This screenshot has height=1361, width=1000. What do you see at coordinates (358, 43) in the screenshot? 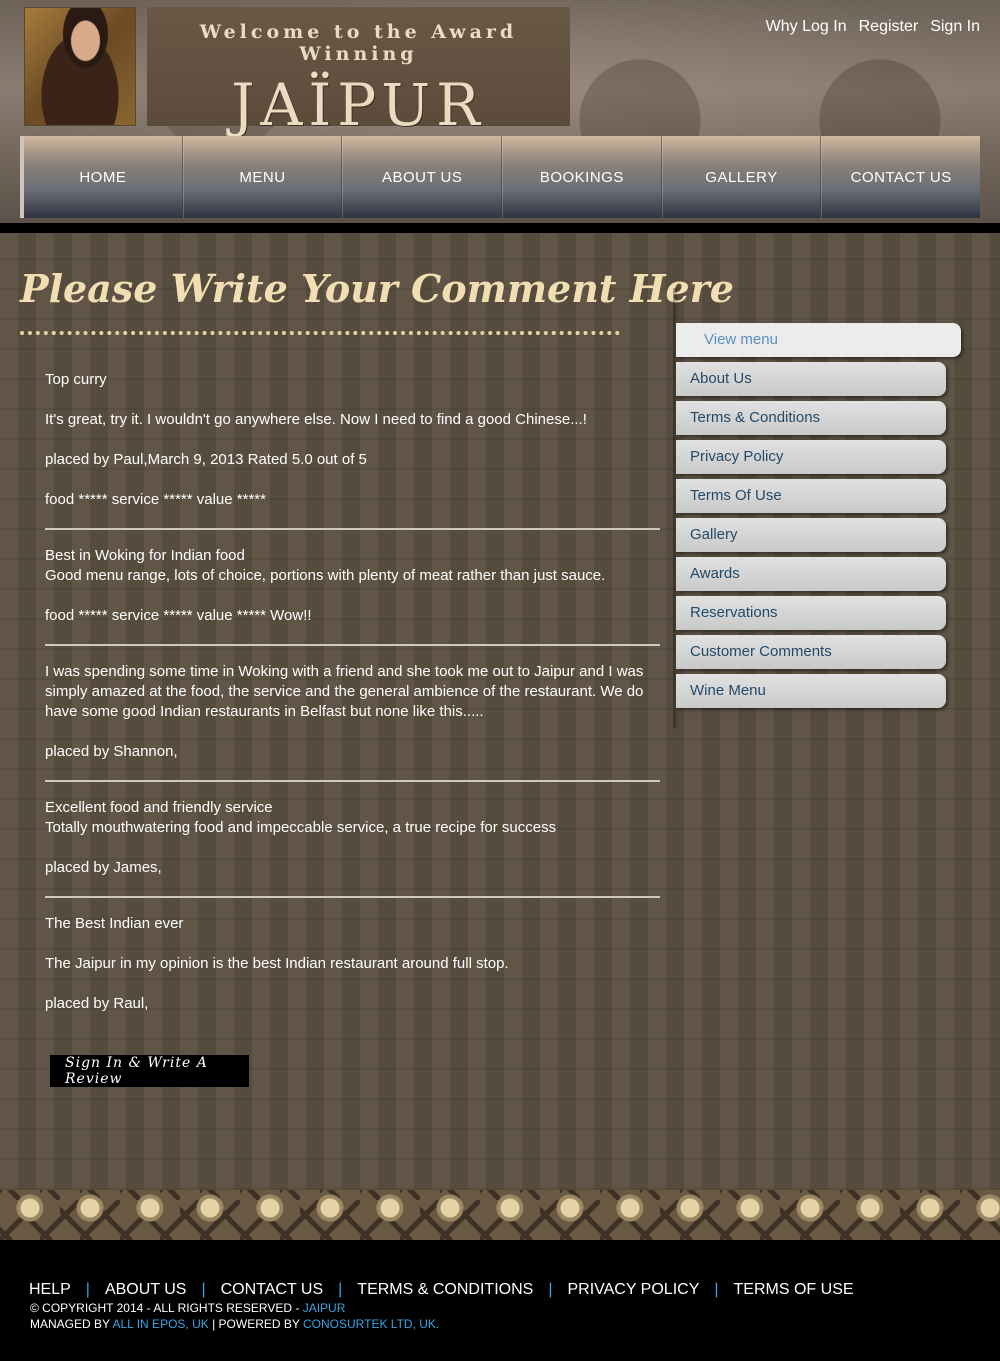
I see `logo-welcome-text: Welcome to the Award Winning` at bounding box center [358, 43].